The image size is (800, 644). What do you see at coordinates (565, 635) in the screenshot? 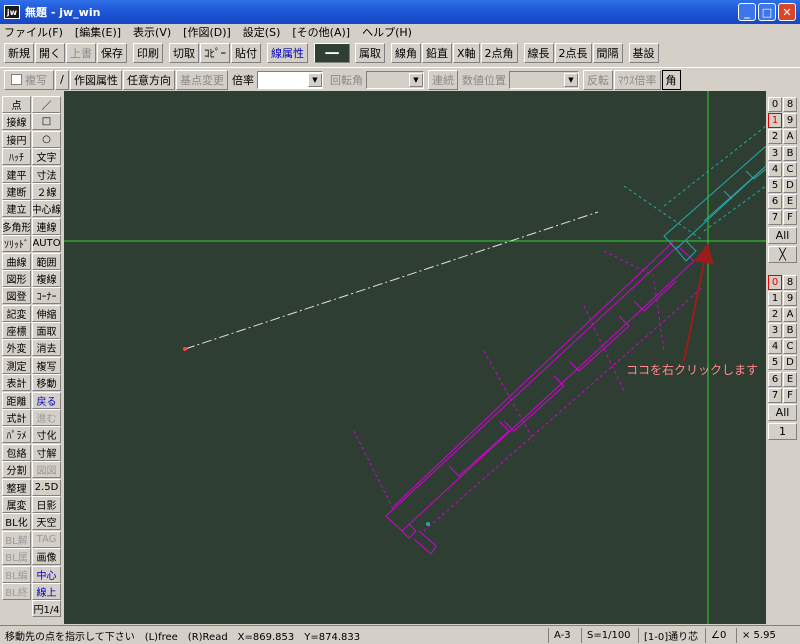
I see `paper-size: A-3` at bounding box center [565, 635].